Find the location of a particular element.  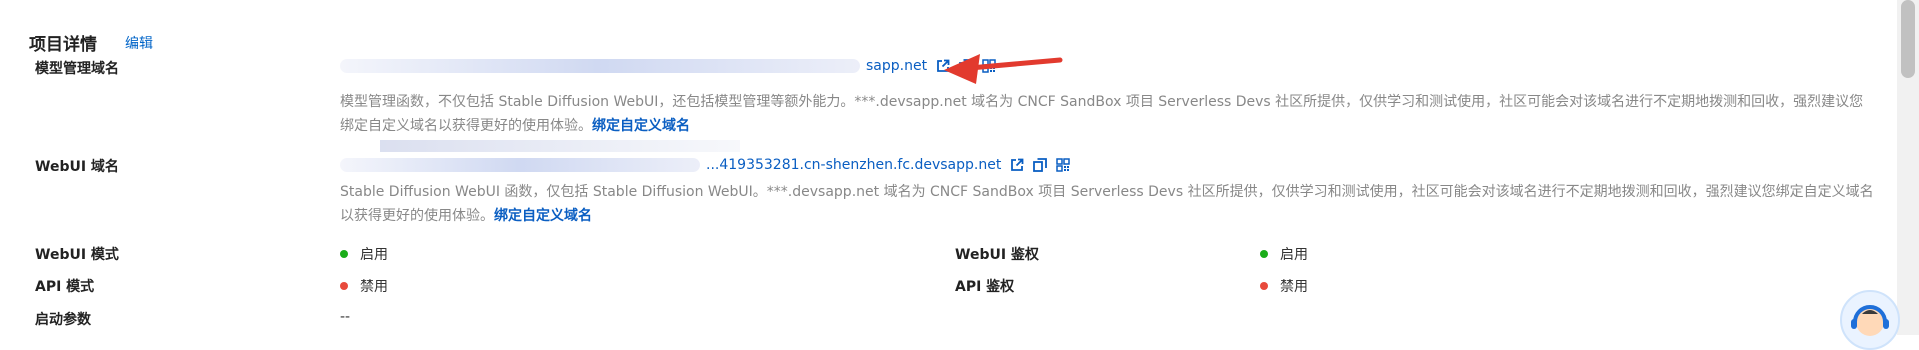

copy-icon is located at coordinates (1040, 165).